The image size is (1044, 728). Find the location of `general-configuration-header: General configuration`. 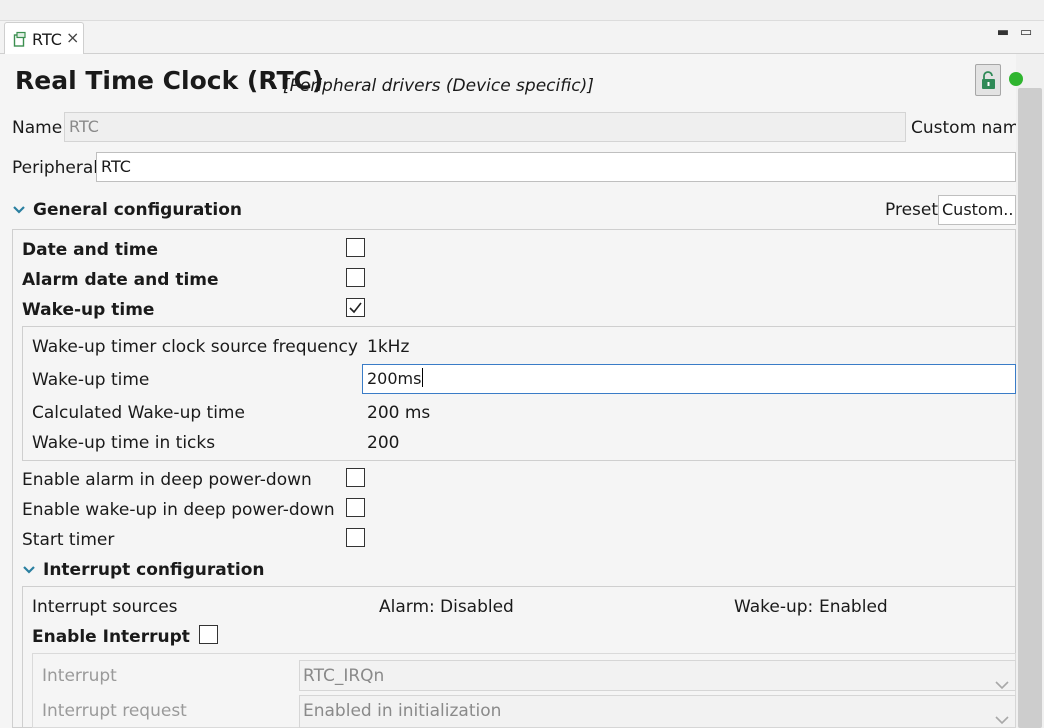

general-configuration-header: General configuration is located at coordinates (137, 210).